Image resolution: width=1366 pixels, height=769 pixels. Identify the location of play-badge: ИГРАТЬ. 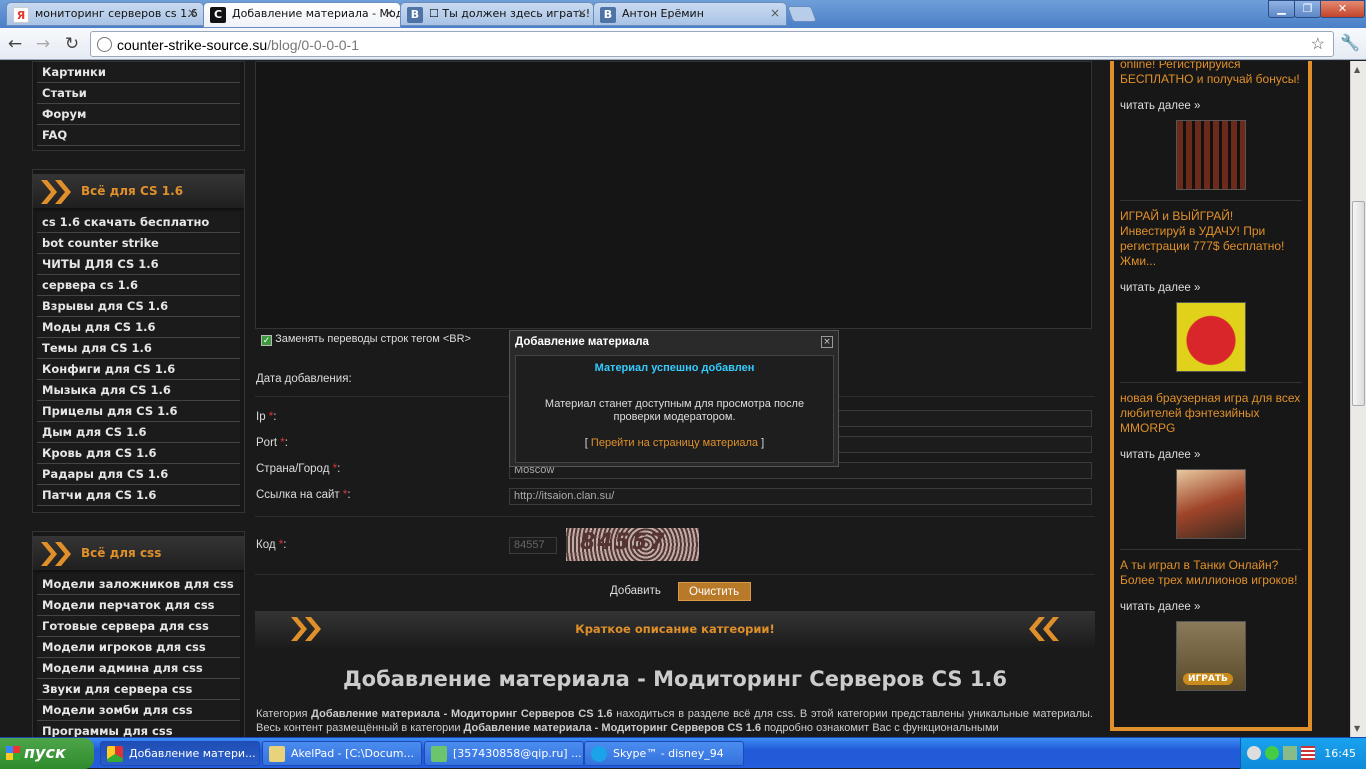
(1208, 679).